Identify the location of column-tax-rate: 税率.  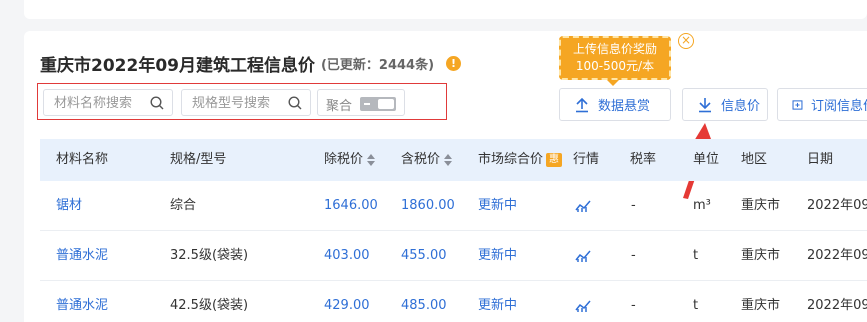
(643, 159).